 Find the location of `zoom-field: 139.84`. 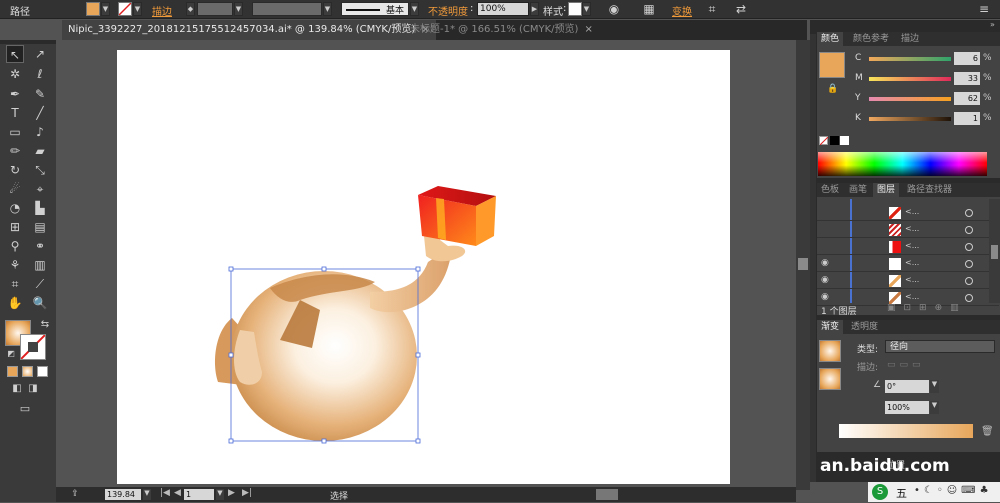

zoom-field: 139.84 is located at coordinates (123, 494).